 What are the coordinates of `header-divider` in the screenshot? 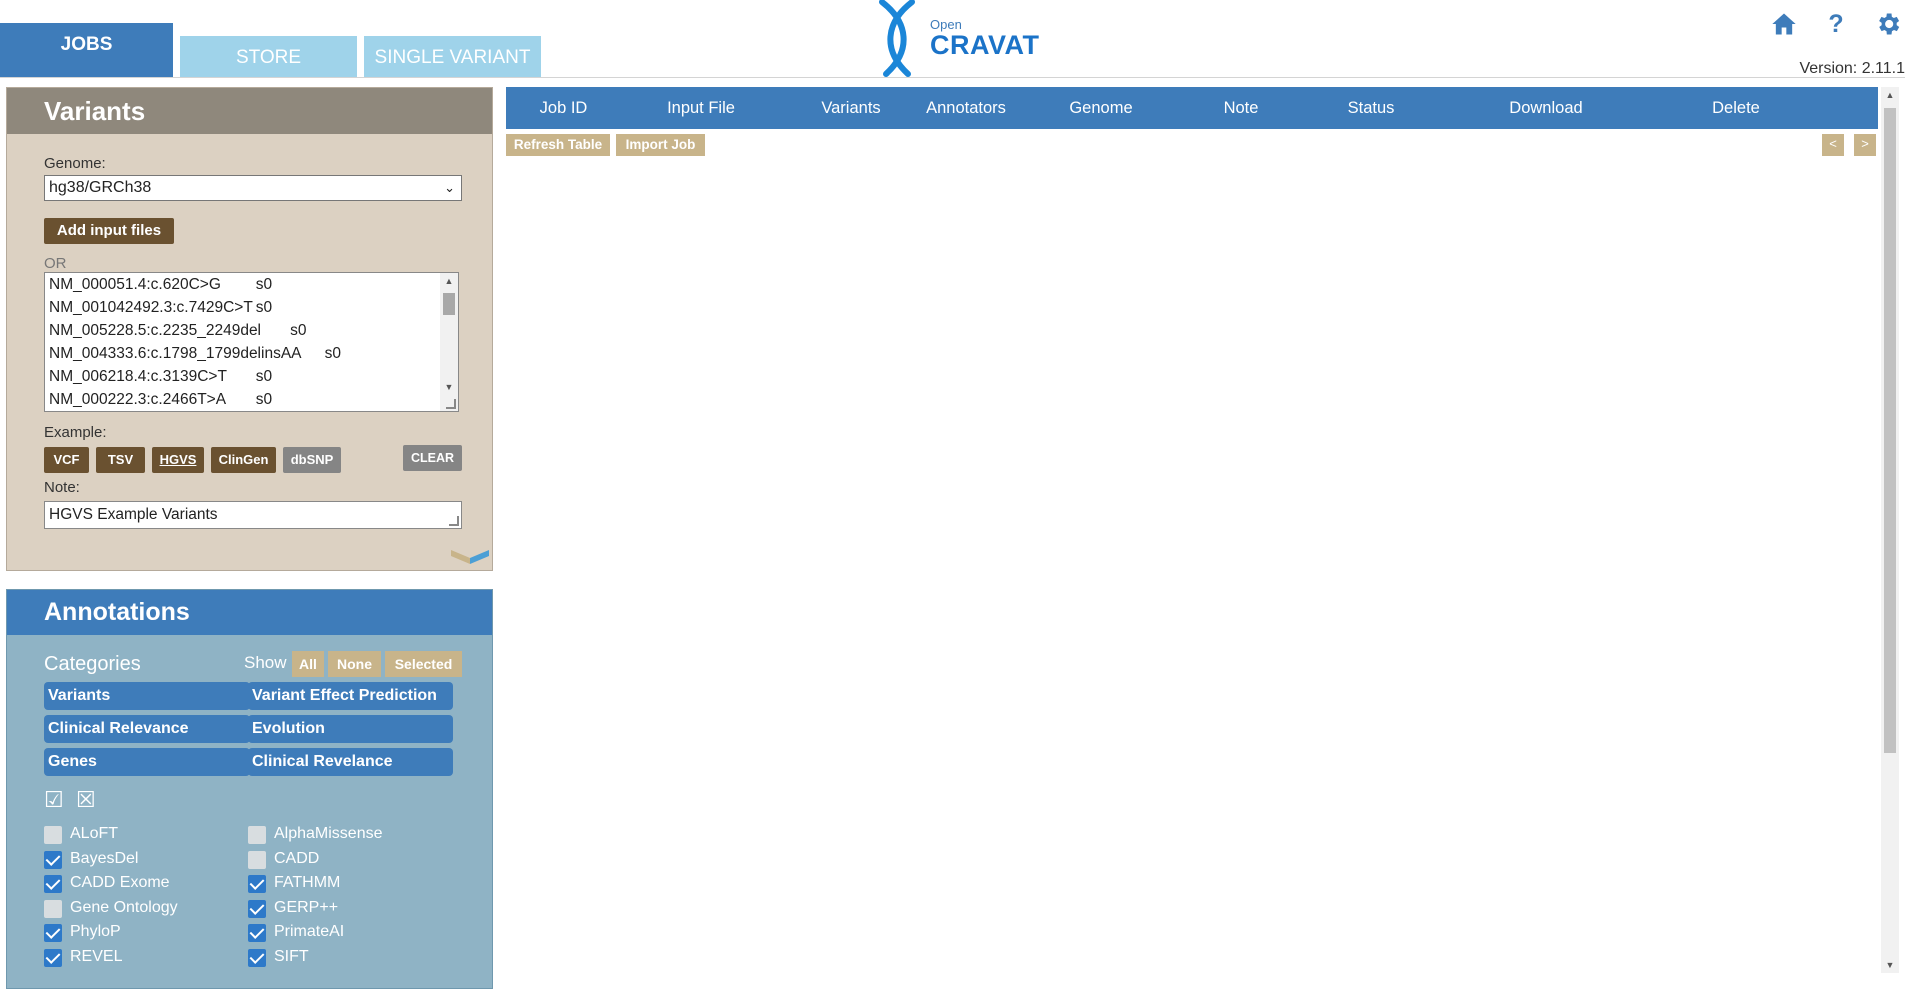 It's located at (952, 77).